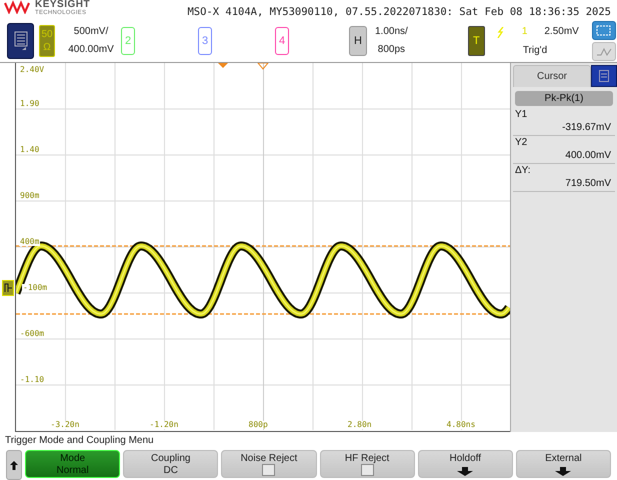 Image resolution: width=617 pixels, height=480 pixels. I want to click on readout-label: Y1, so click(521, 114).